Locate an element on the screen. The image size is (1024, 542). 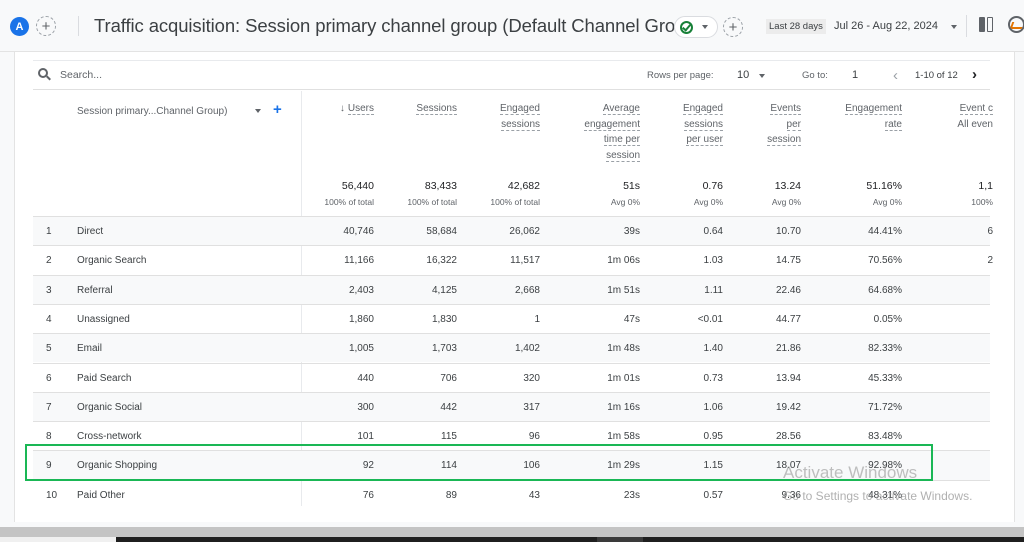
add-dimension-button: + is located at coordinates (277, 109).